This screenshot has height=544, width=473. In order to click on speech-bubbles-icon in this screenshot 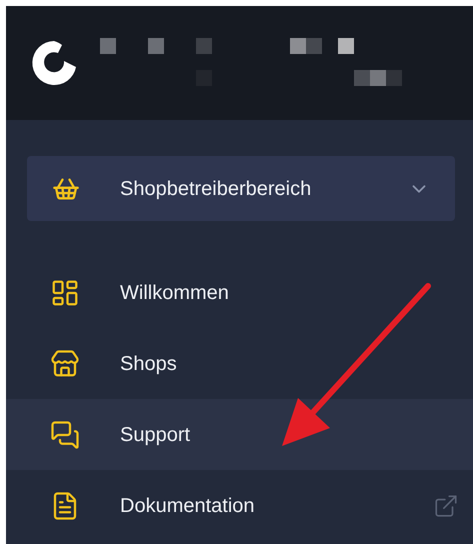, I will do `click(65, 435)`.